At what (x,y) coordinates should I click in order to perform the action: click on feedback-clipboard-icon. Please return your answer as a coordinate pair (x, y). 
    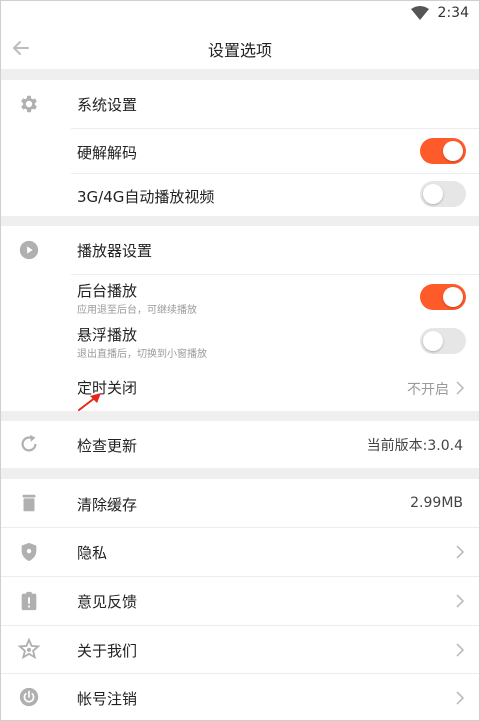
    Looking at the image, I should click on (29, 601).